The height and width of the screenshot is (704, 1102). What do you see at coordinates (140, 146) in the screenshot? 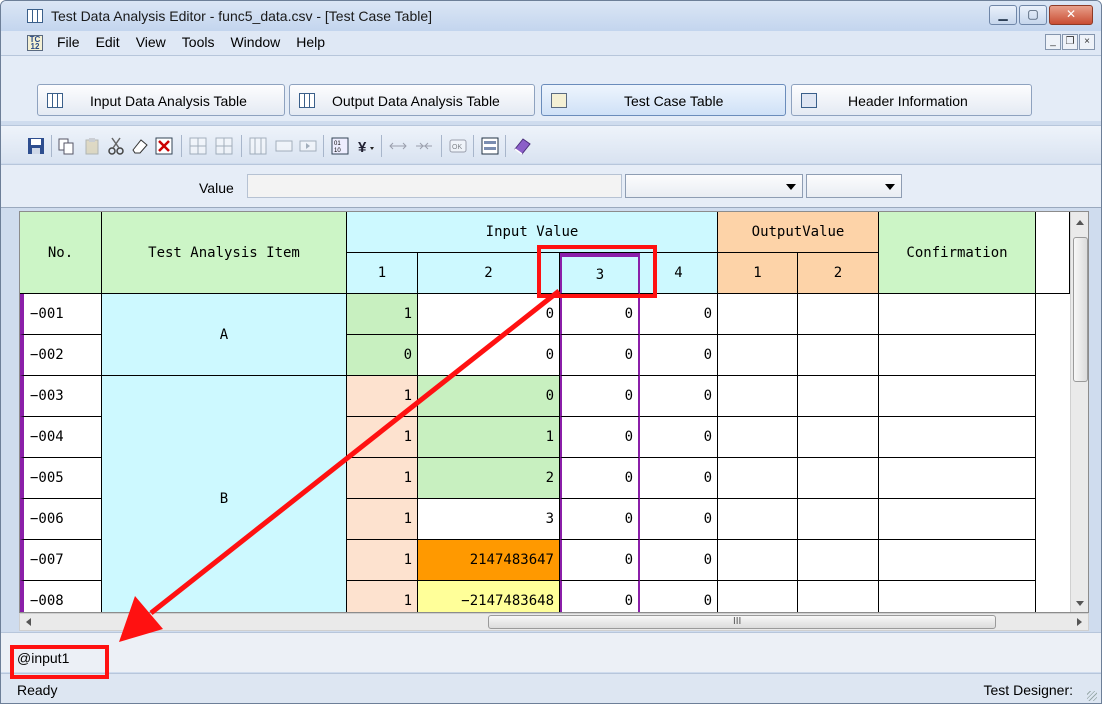
I see `eraser-icon` at bounding box center [140, 146].